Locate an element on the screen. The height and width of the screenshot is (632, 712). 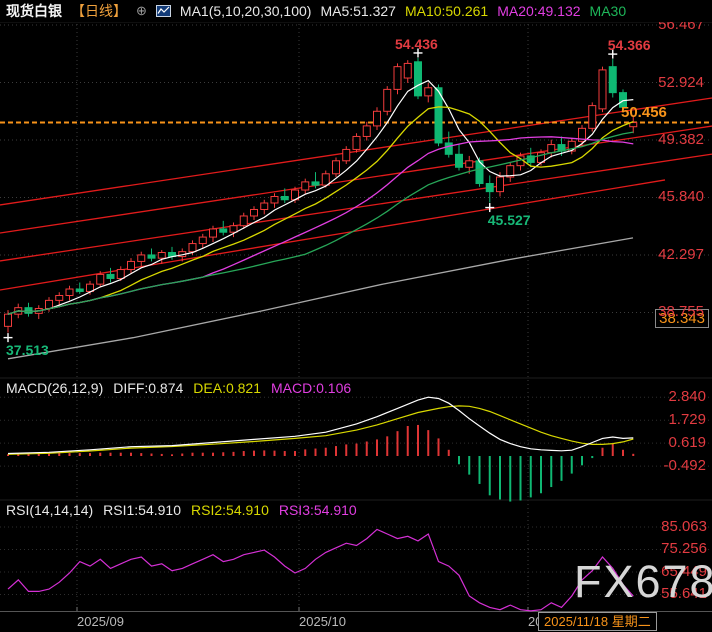
chart-annotation: 45.527 is located at coordinates (509, 219).